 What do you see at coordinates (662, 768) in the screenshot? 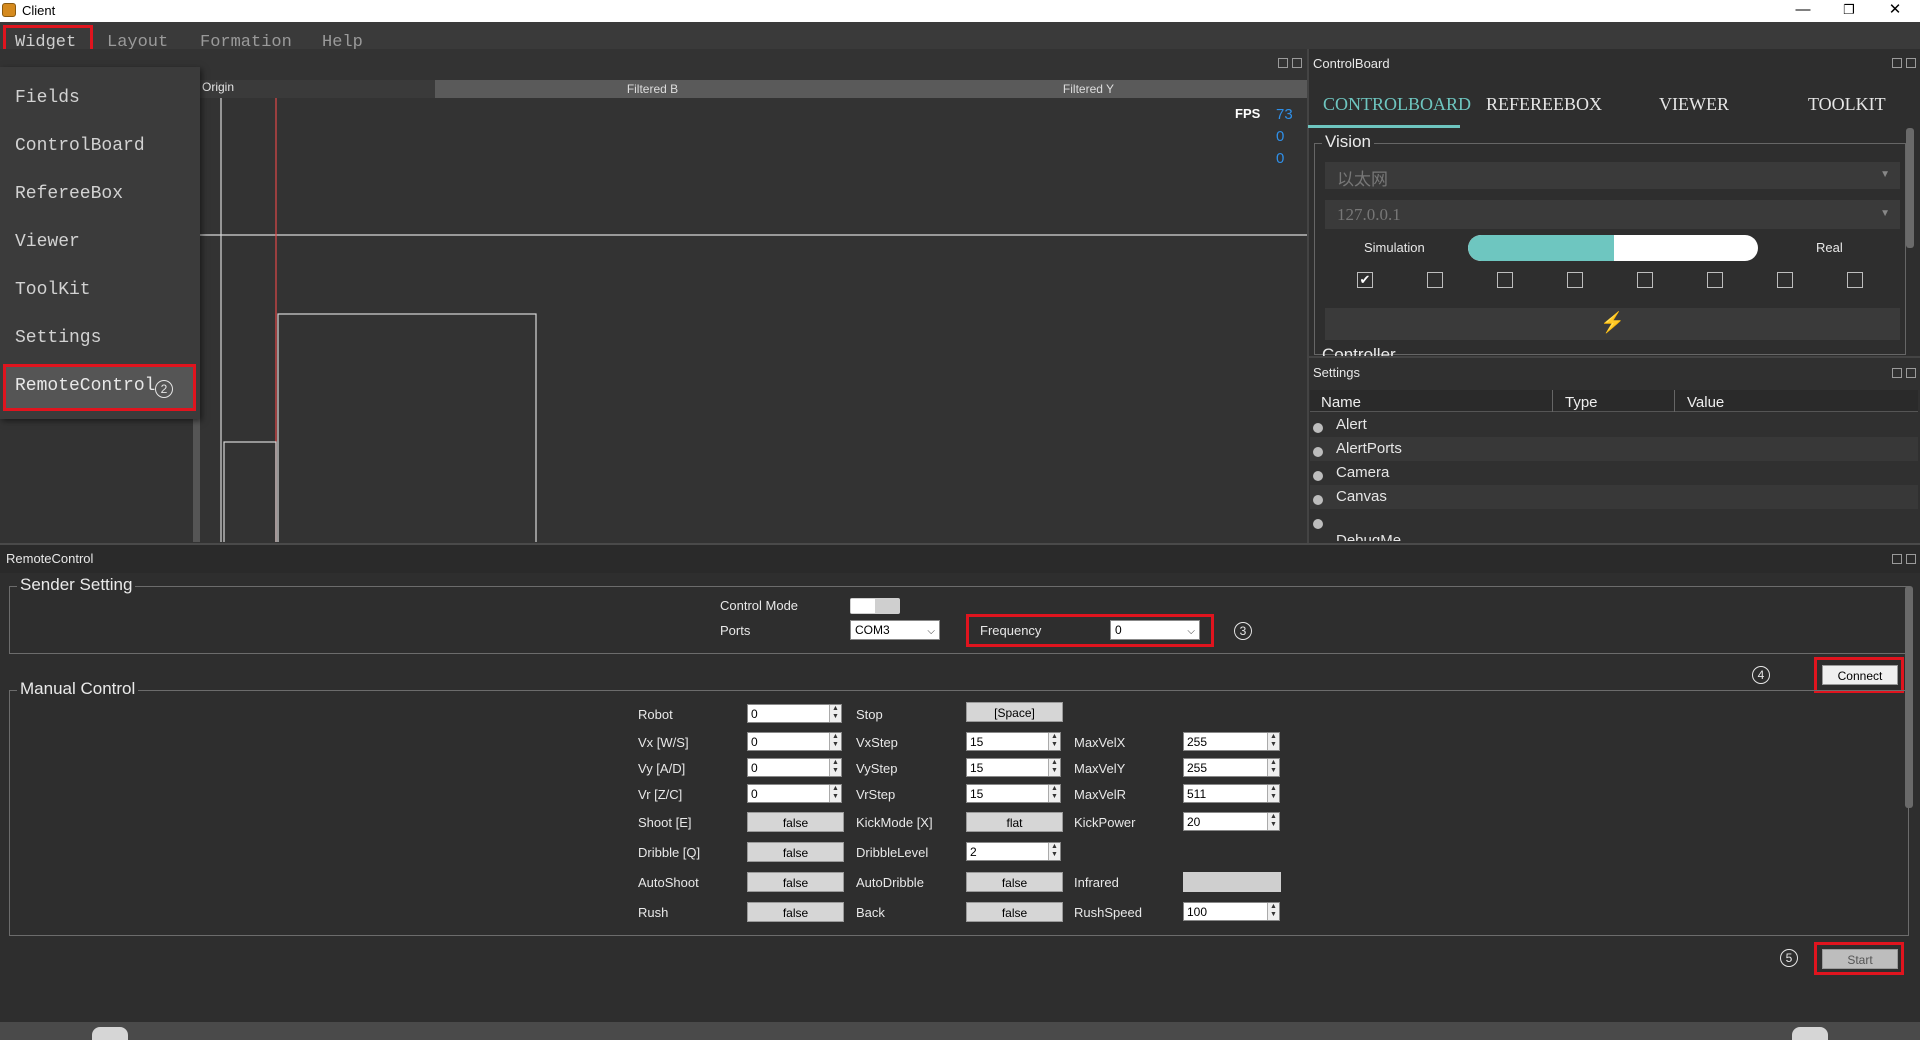
I see `vy-label: Vy [A/D]` at bounding box center [662, 768].